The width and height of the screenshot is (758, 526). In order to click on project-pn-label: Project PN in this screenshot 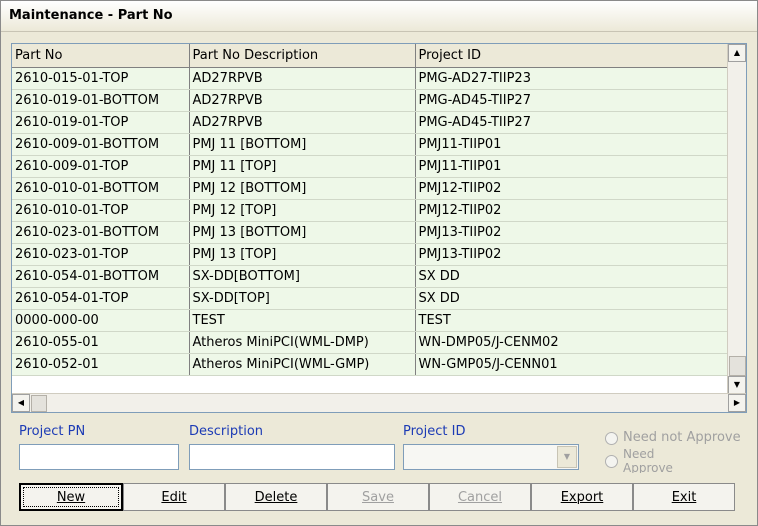, I will do `click(52, 431)`.